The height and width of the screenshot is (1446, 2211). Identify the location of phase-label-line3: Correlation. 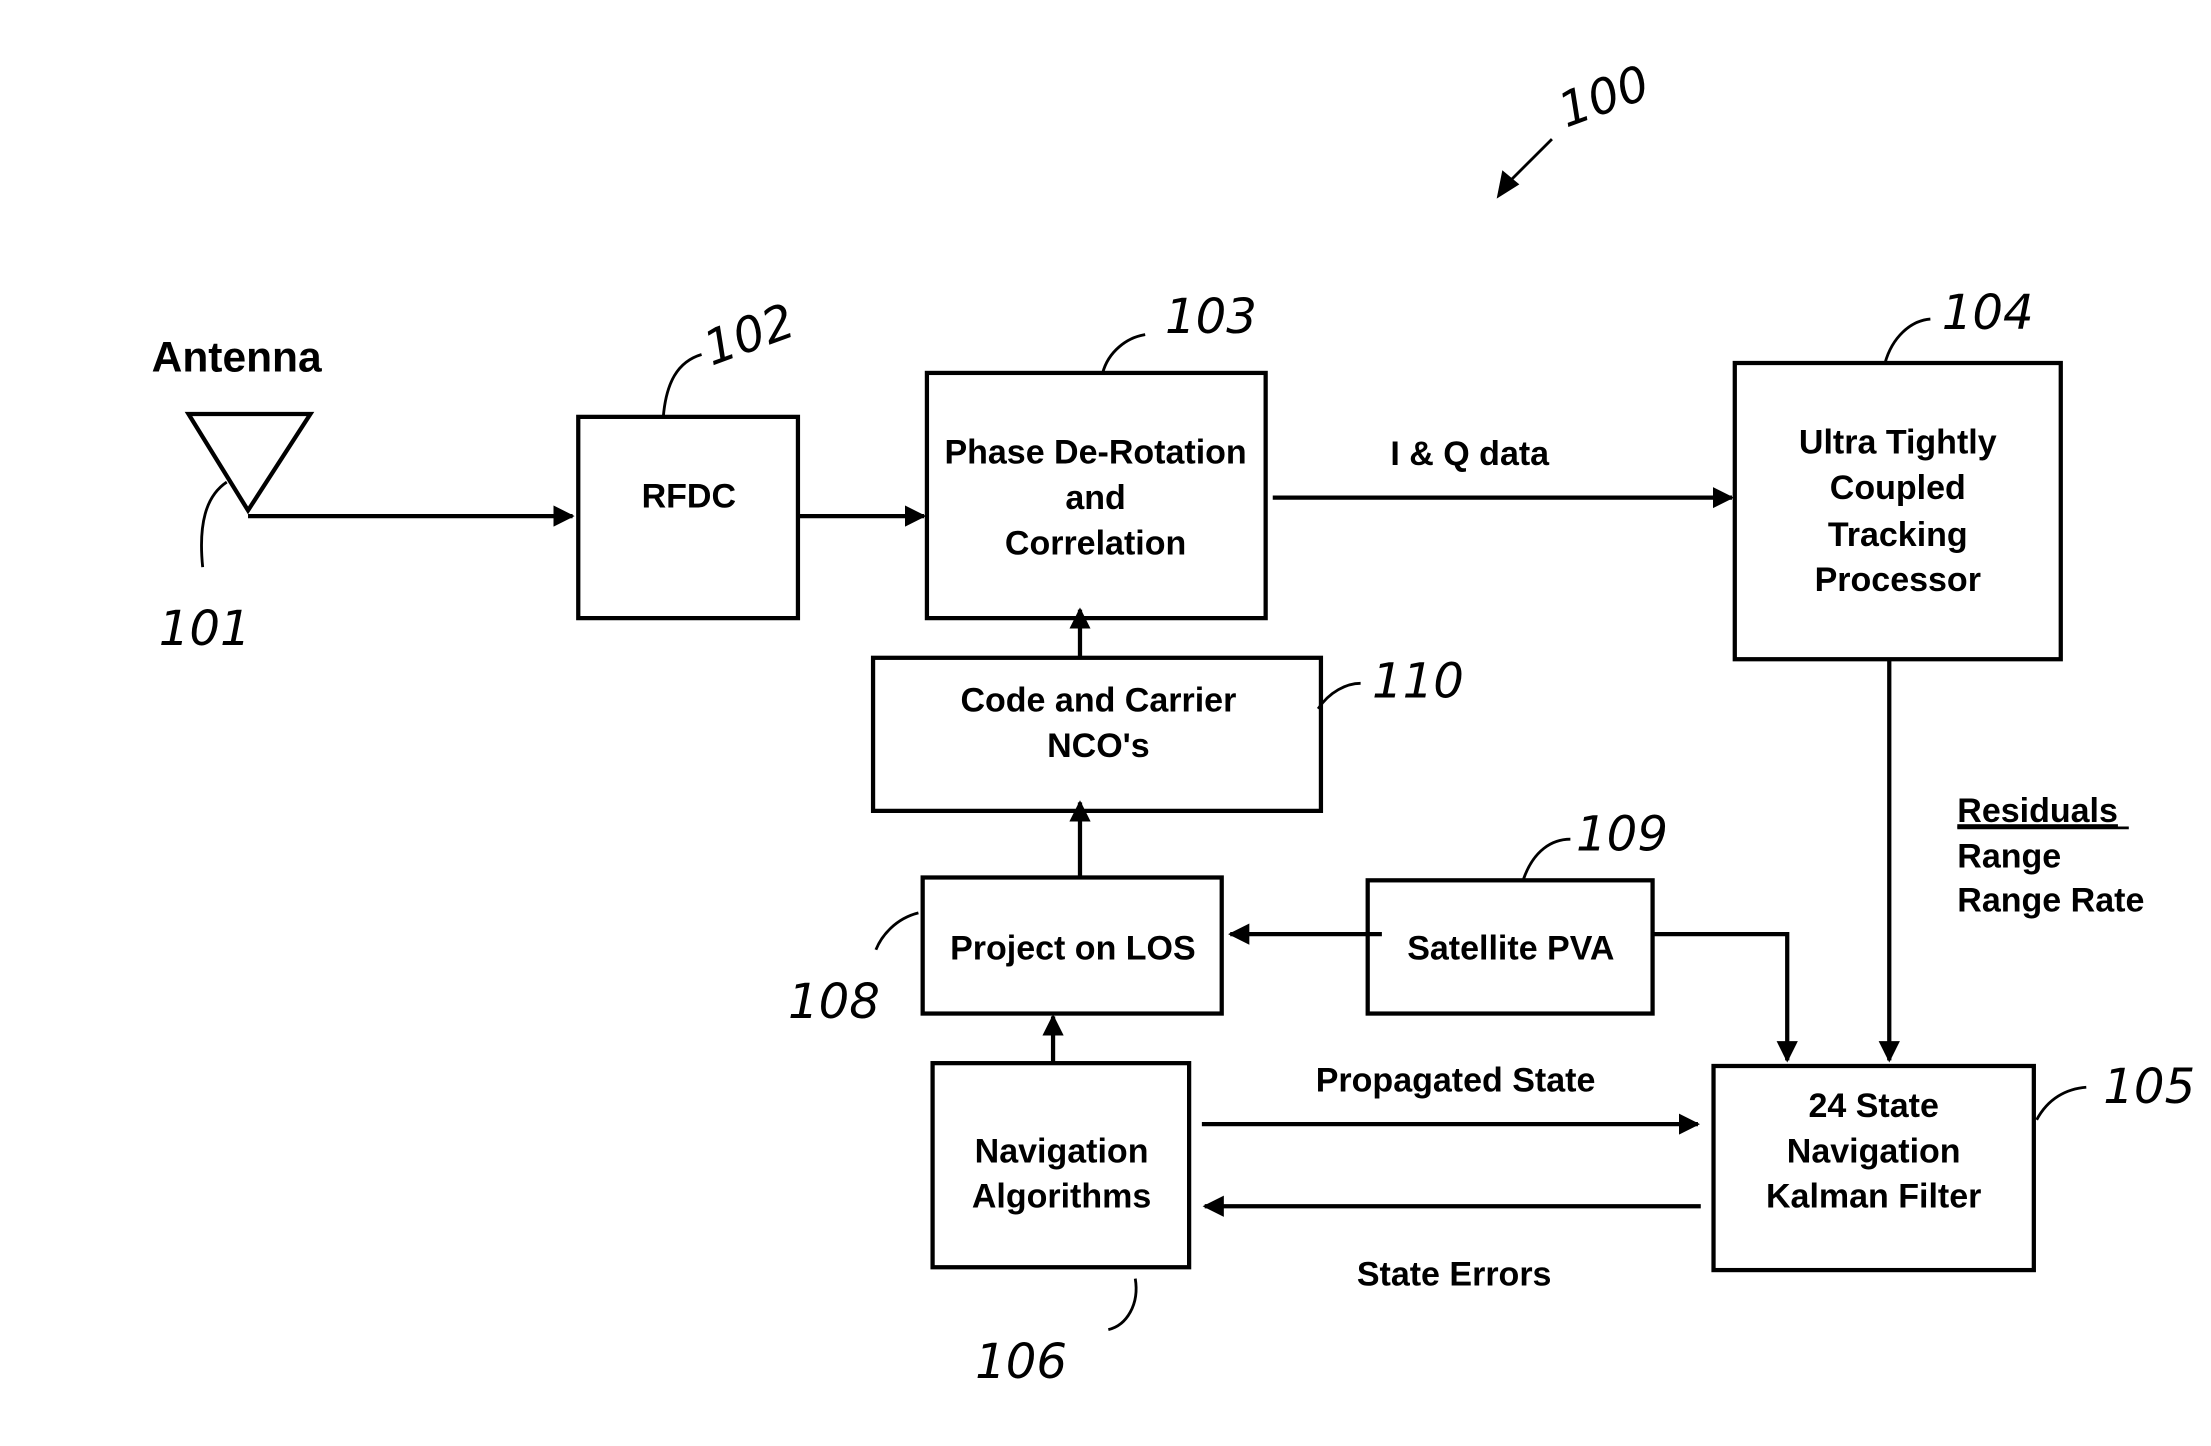
(1095, 543).